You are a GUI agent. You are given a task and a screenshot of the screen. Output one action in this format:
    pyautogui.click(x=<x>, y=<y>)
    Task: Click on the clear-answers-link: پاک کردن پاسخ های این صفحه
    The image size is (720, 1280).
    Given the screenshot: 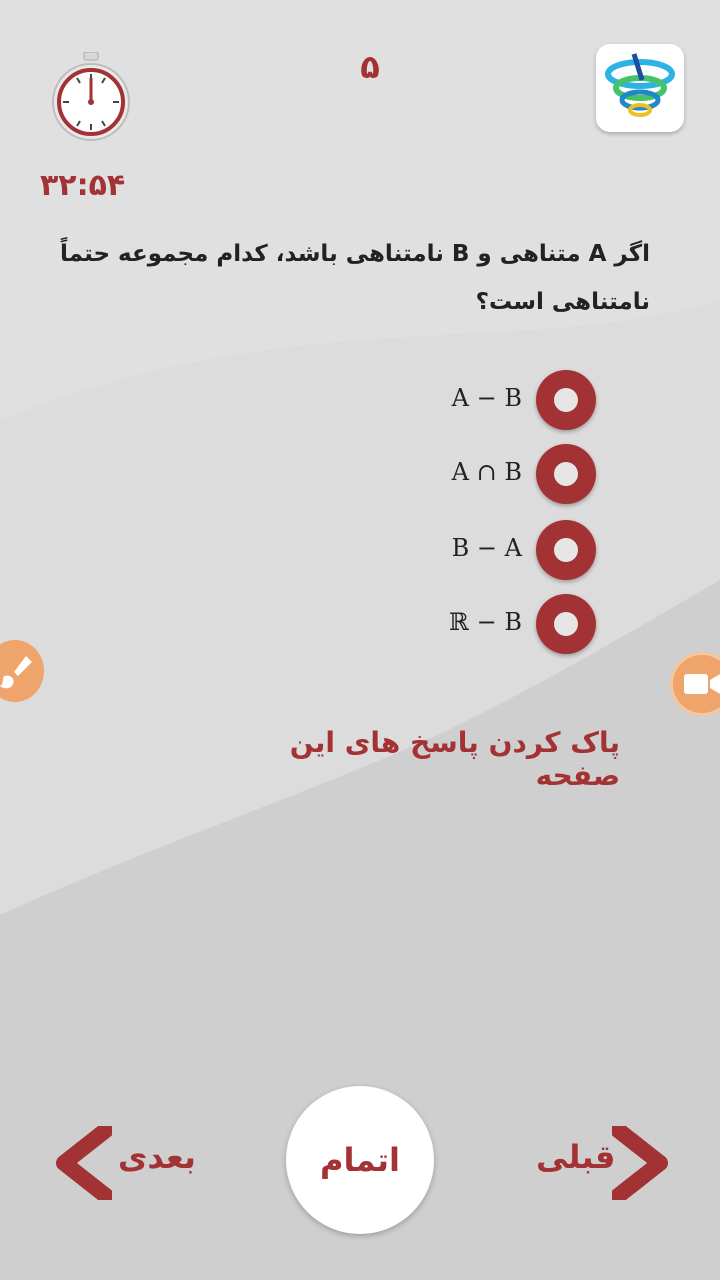 What is the action you would take?
    pyautogui.click(x=420, y=759)
    